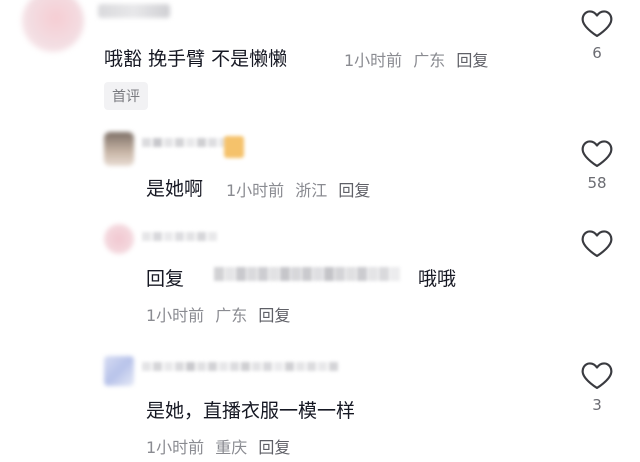 This screenshot has width=640, height=462. I want to click on like-control: 58, so click(597, 165).